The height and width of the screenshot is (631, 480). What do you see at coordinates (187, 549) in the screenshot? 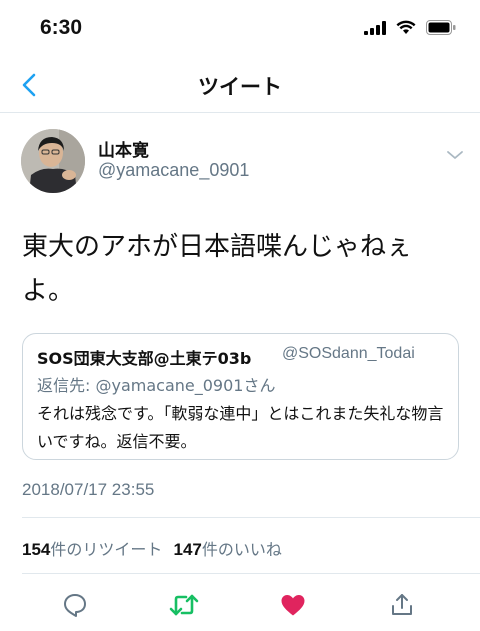
I see `like-count: 147` at bounding box center [187, 549].